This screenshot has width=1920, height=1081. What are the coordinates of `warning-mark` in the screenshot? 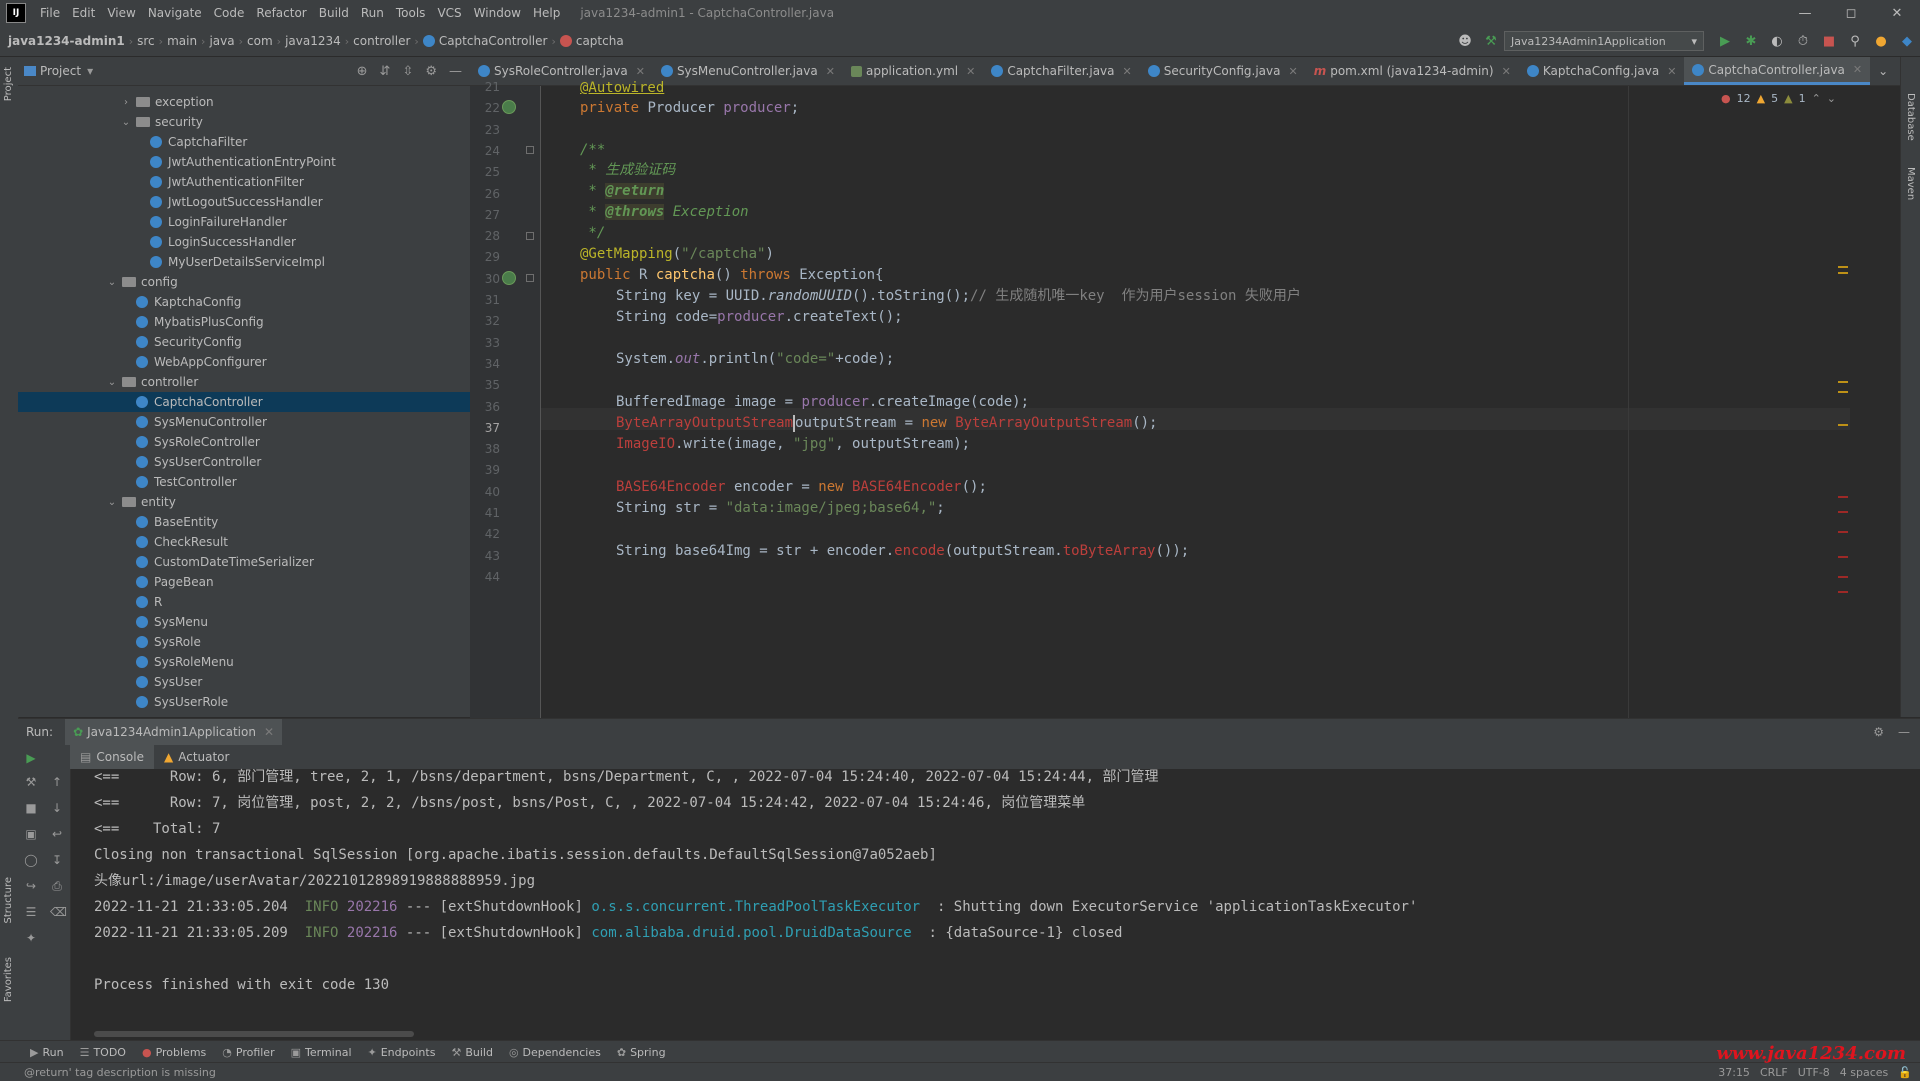 It's located at (1843, 267).